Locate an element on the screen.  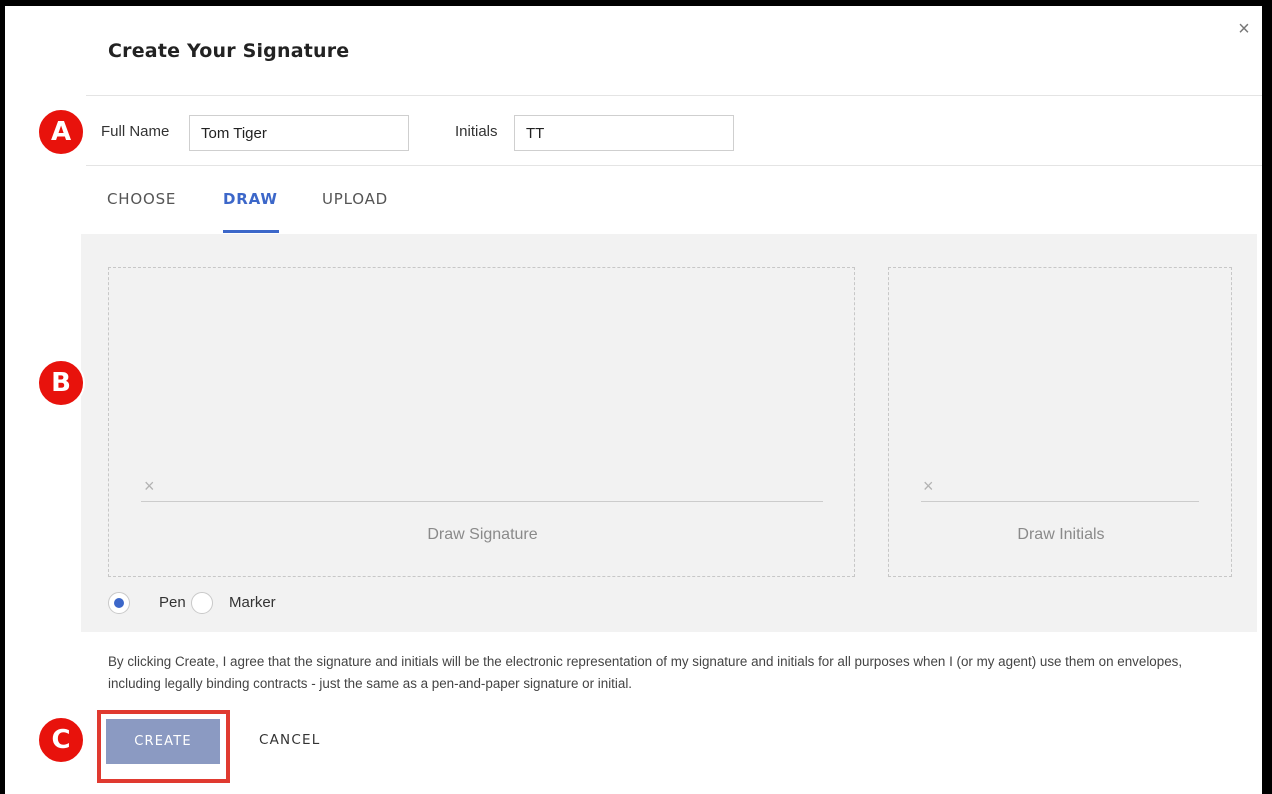
marker-radio is located at coordinates (202, 603).